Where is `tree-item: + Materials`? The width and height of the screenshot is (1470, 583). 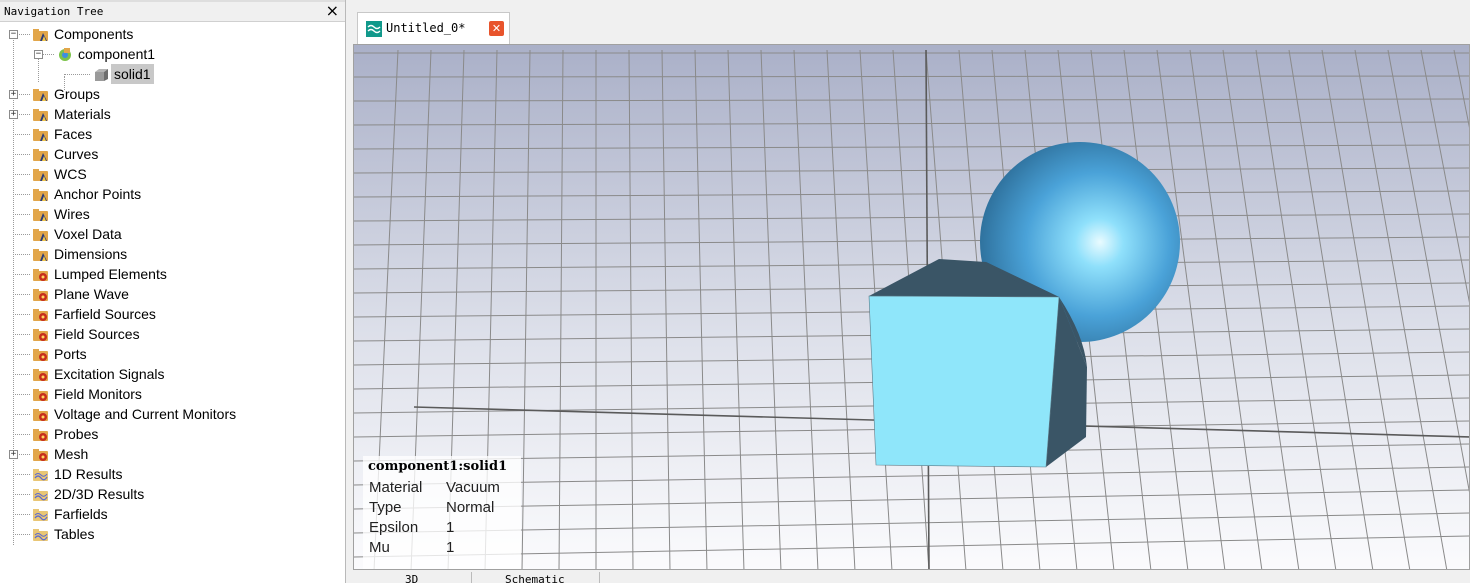
tree-item: + Materials is located at coordinates (172, 114).